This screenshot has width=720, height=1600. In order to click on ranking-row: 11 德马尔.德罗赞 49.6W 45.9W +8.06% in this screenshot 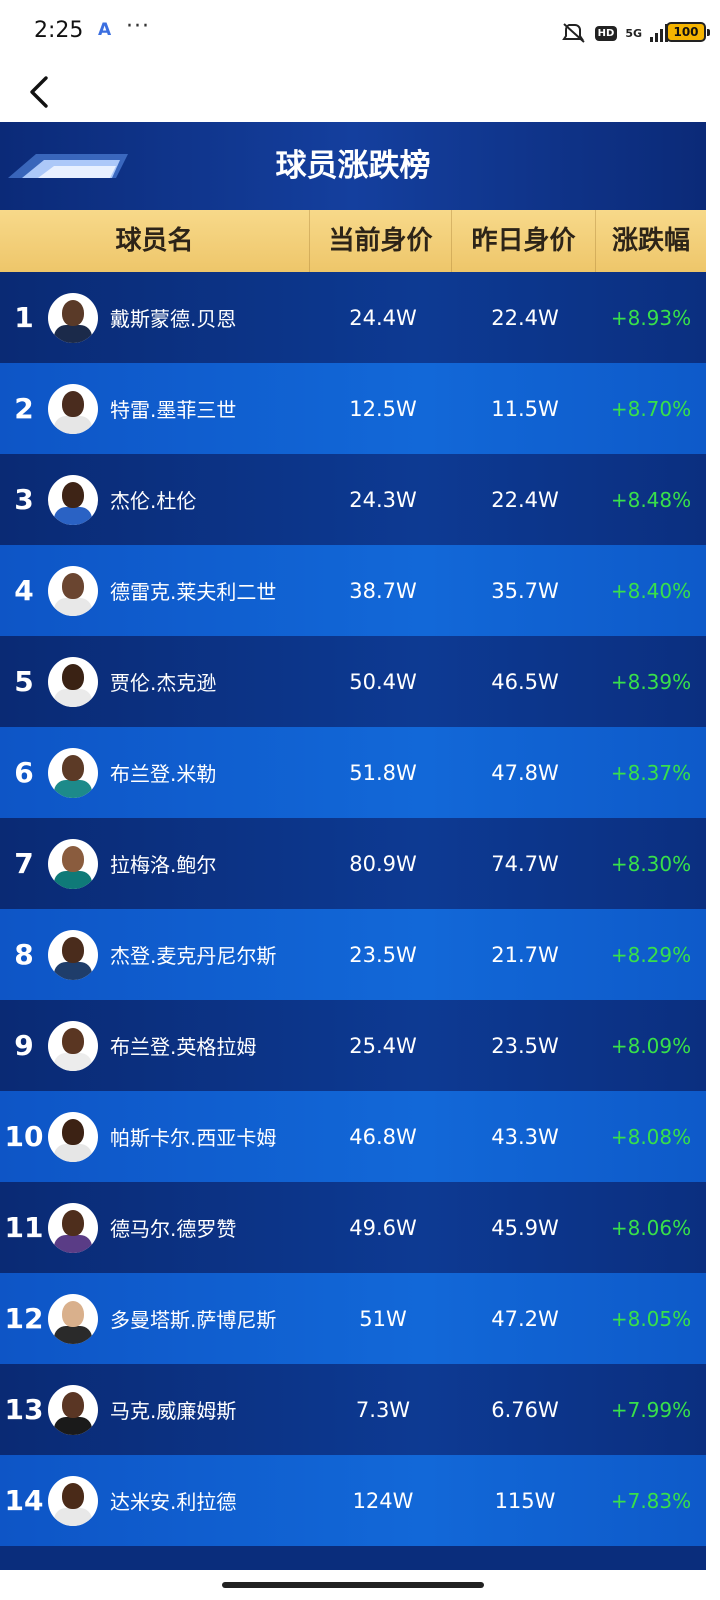, I will do `click(353, 1227)`.